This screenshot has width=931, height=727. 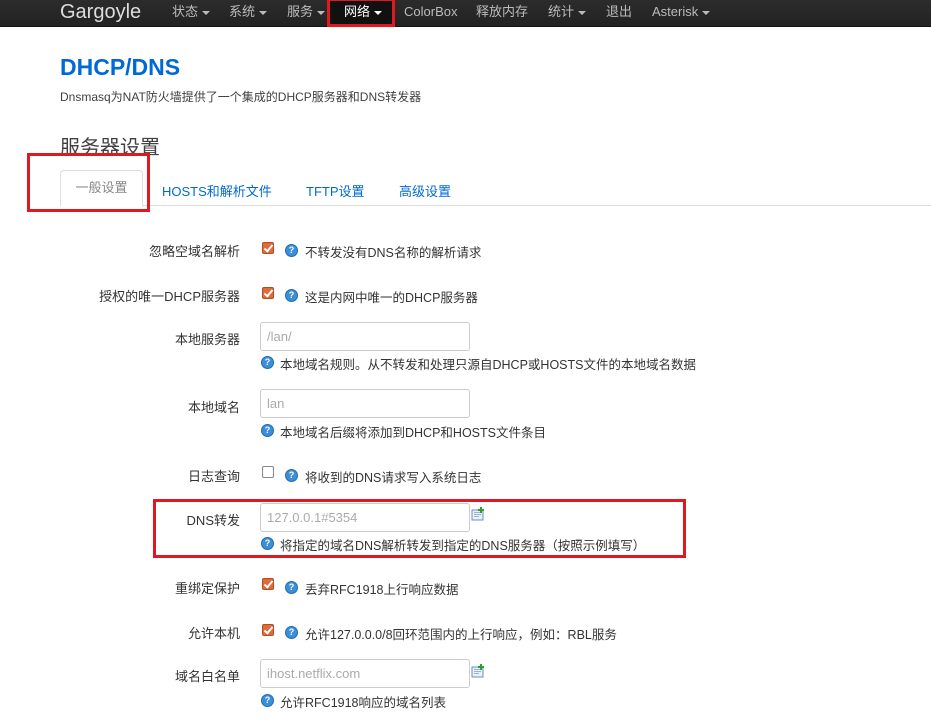 What do you see at coordinates (393, 478) in the screenshot?
I see `log-queries-help: 将收到的DNS请求写入系统日志` at bounding box center [393, 478].